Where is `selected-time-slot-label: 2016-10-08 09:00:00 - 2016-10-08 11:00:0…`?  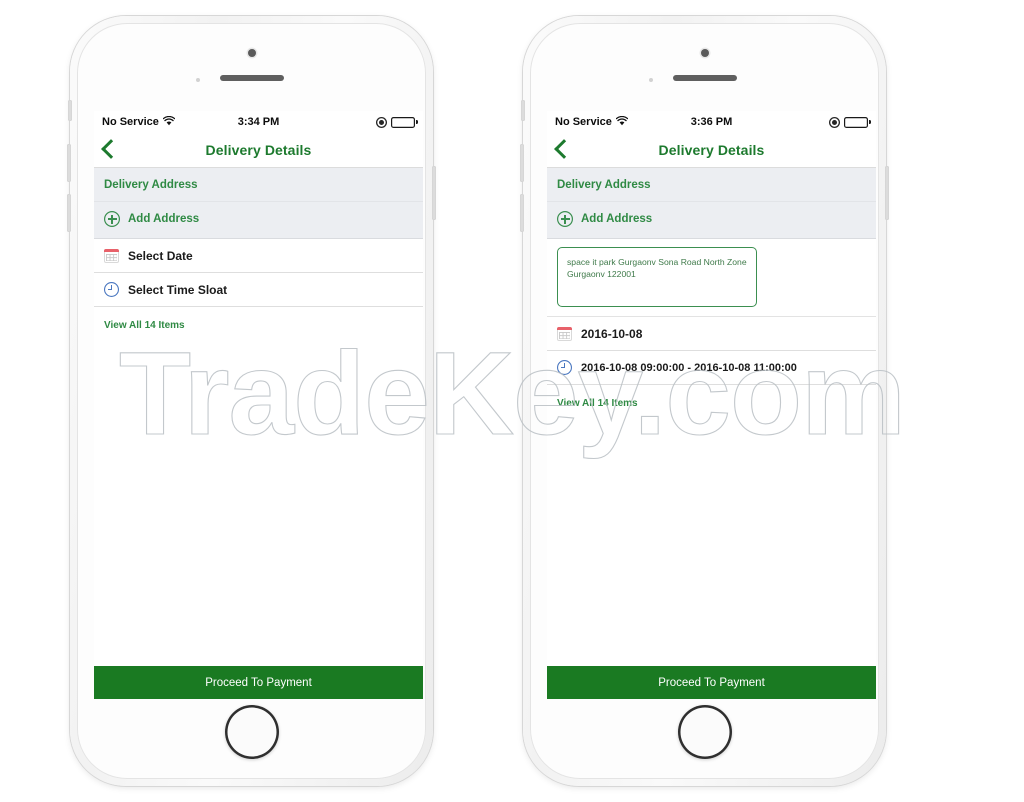
selected-time-slot-label: 2016-10-08 09:00:00 - 2016-10-08 11:00:0… is located at coordinates (689, 367).